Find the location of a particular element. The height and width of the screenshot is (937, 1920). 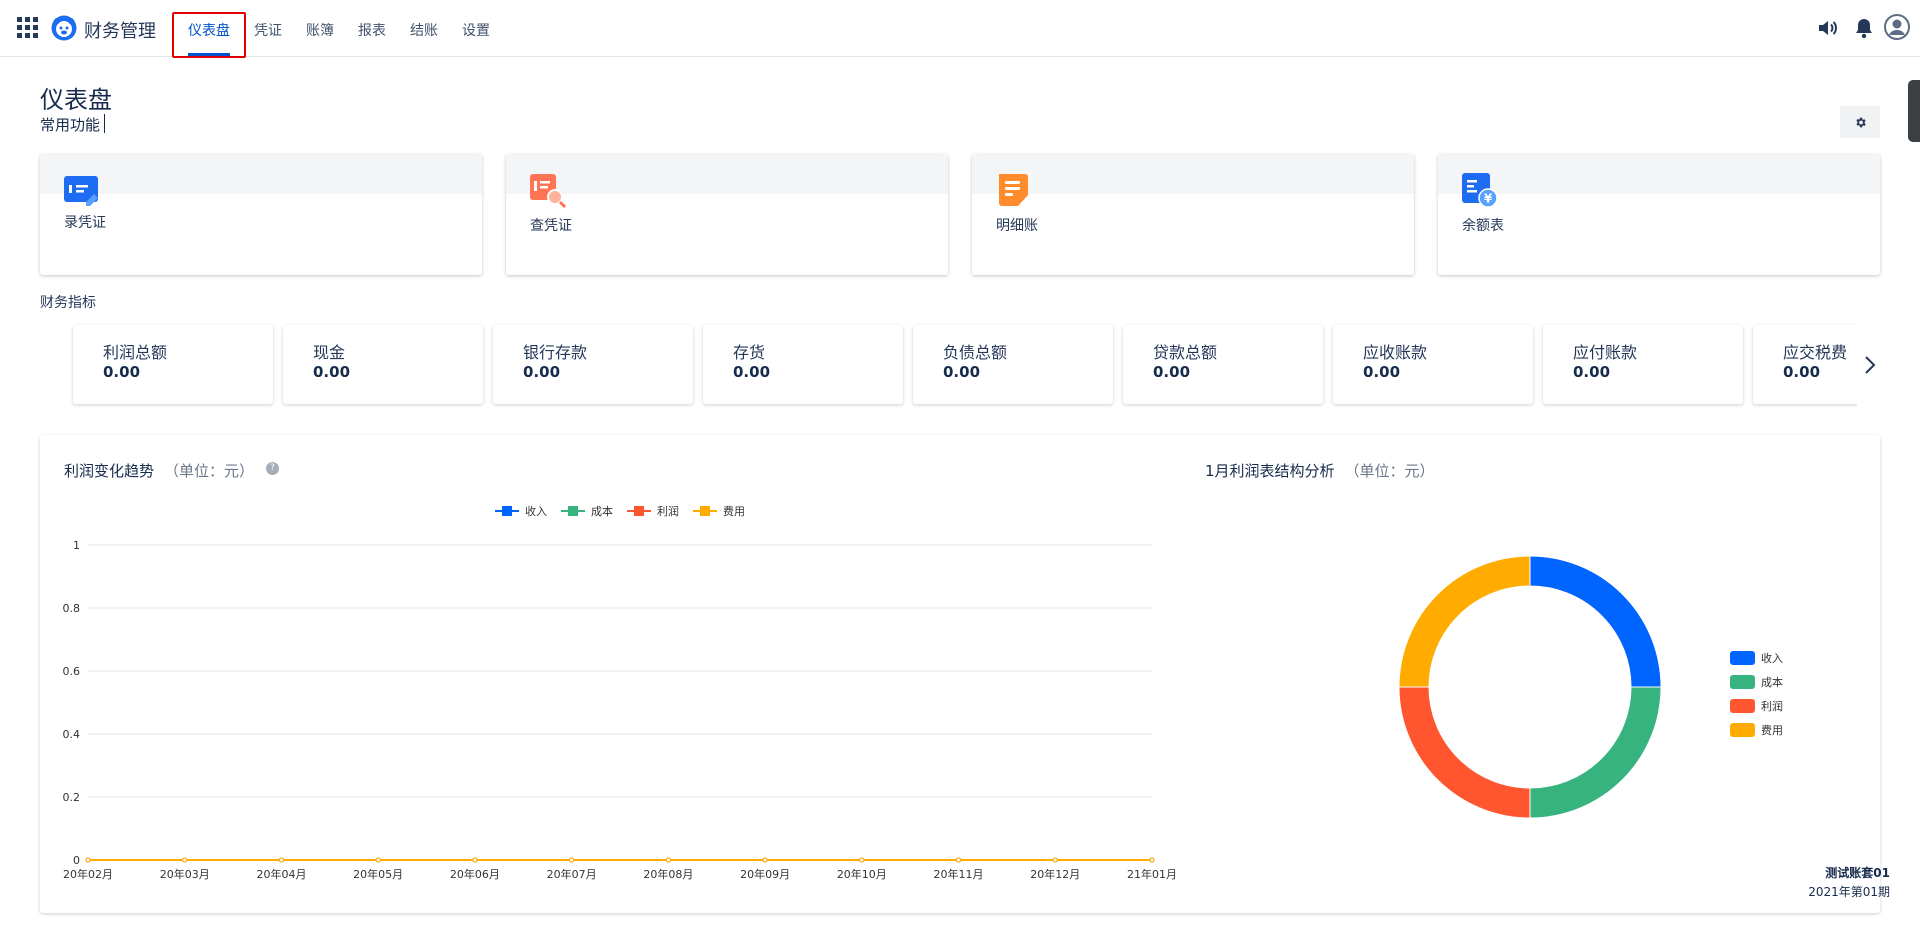

app-logo-icon is located at coordinates (64, 28).